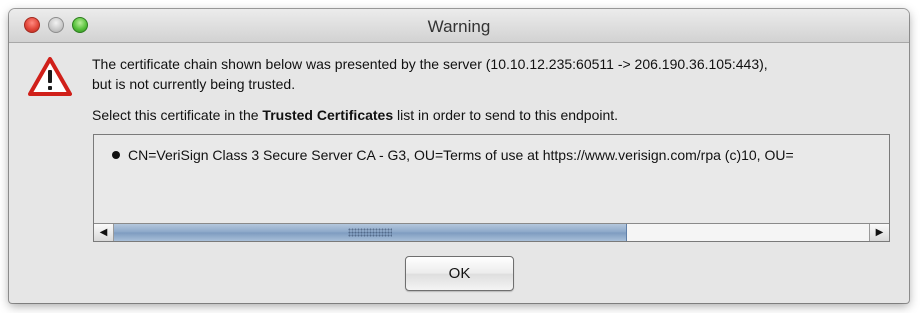  I want to click on window-title: Warning, so click(459, 26).